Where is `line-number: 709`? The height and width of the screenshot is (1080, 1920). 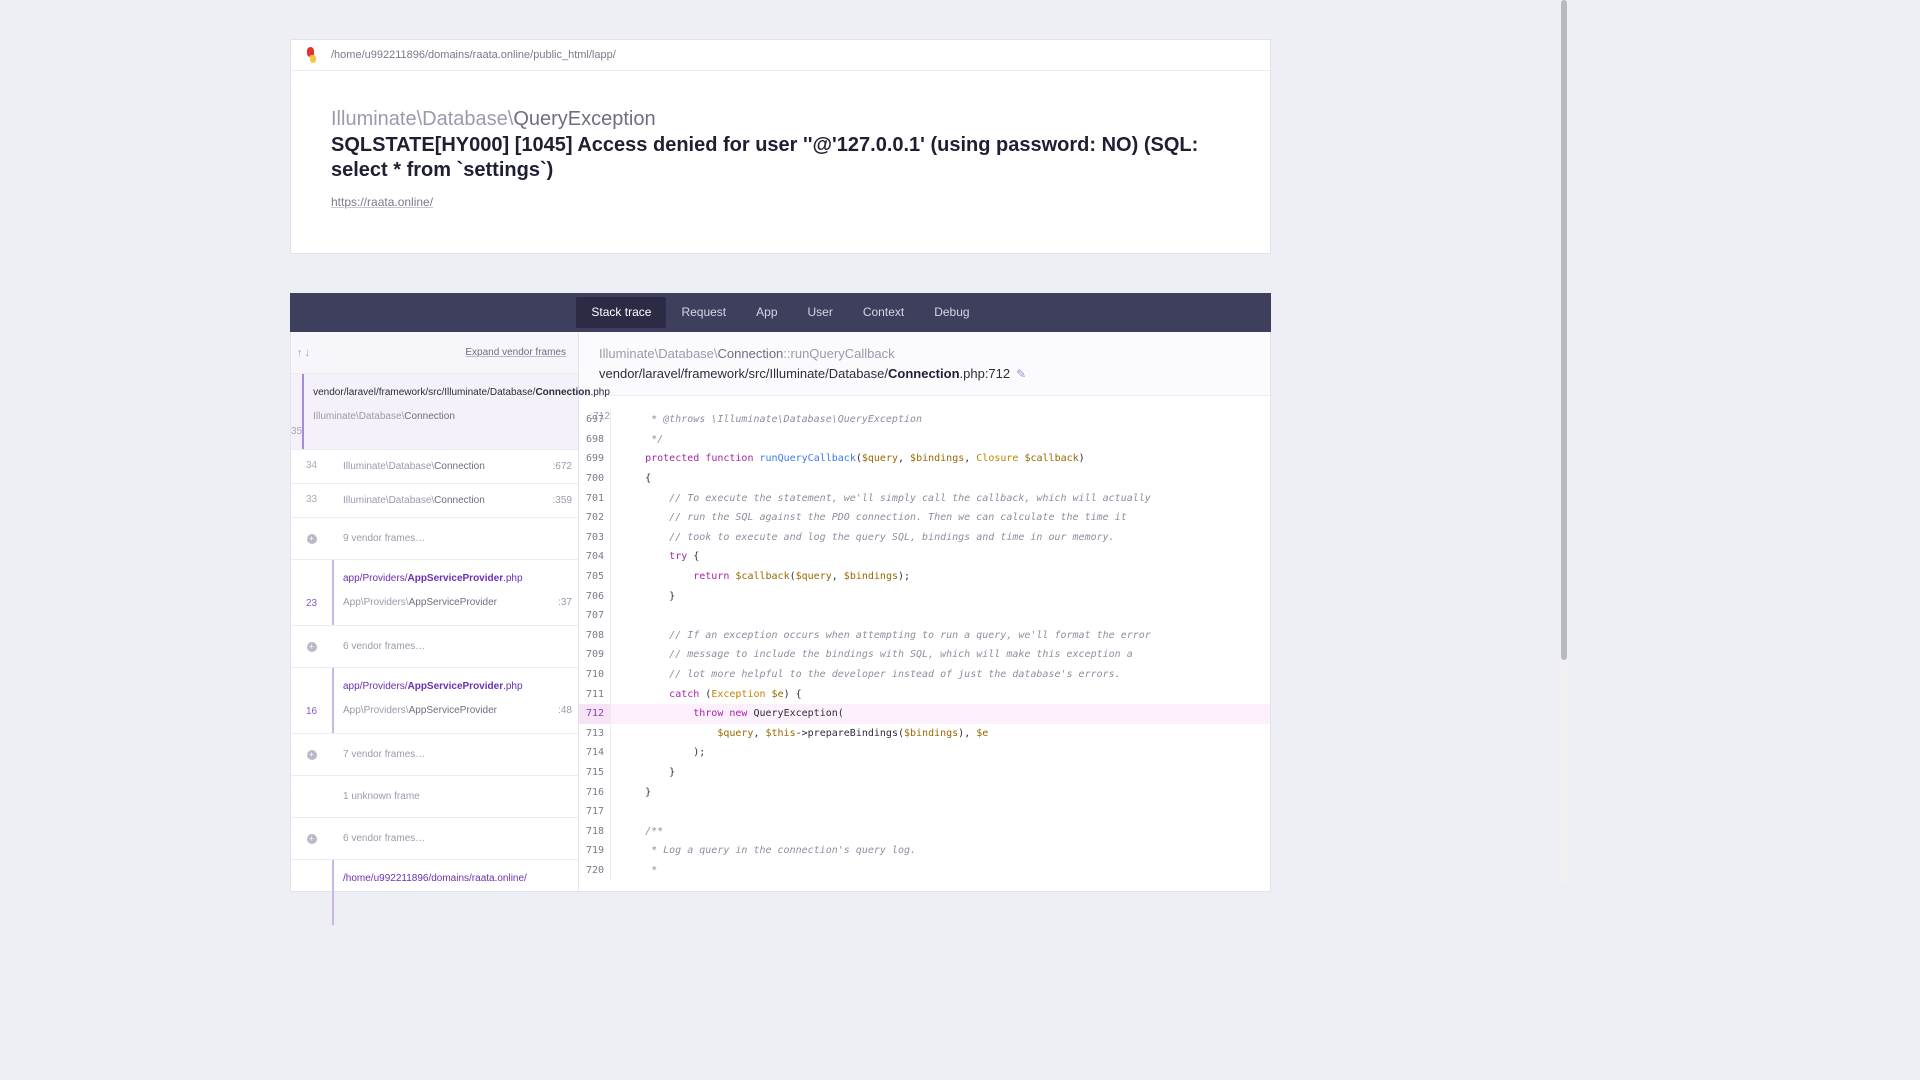
line-number: 709 is located at coordinates (595, 655).